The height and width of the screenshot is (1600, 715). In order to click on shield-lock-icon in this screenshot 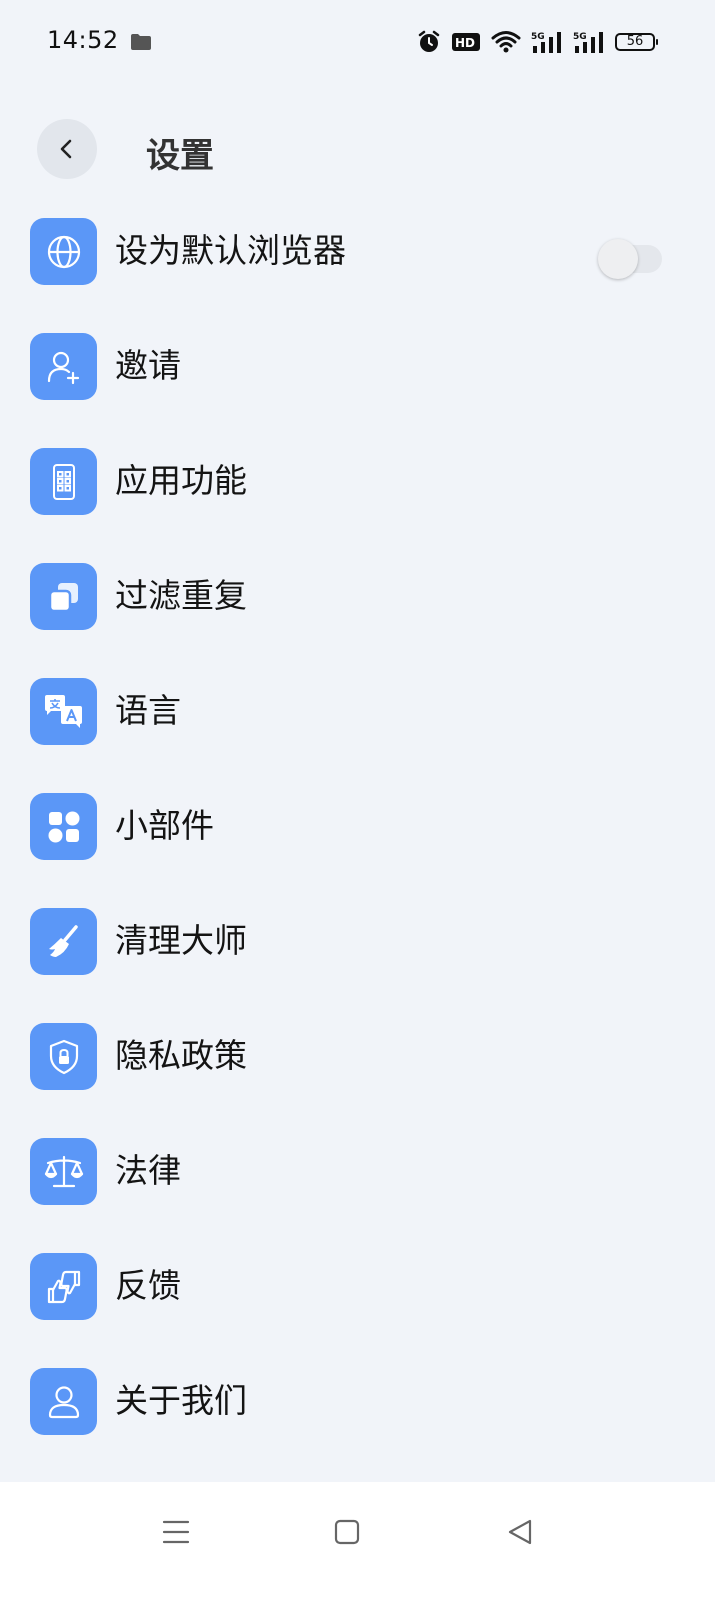, I will do `click(63, 1056)`.